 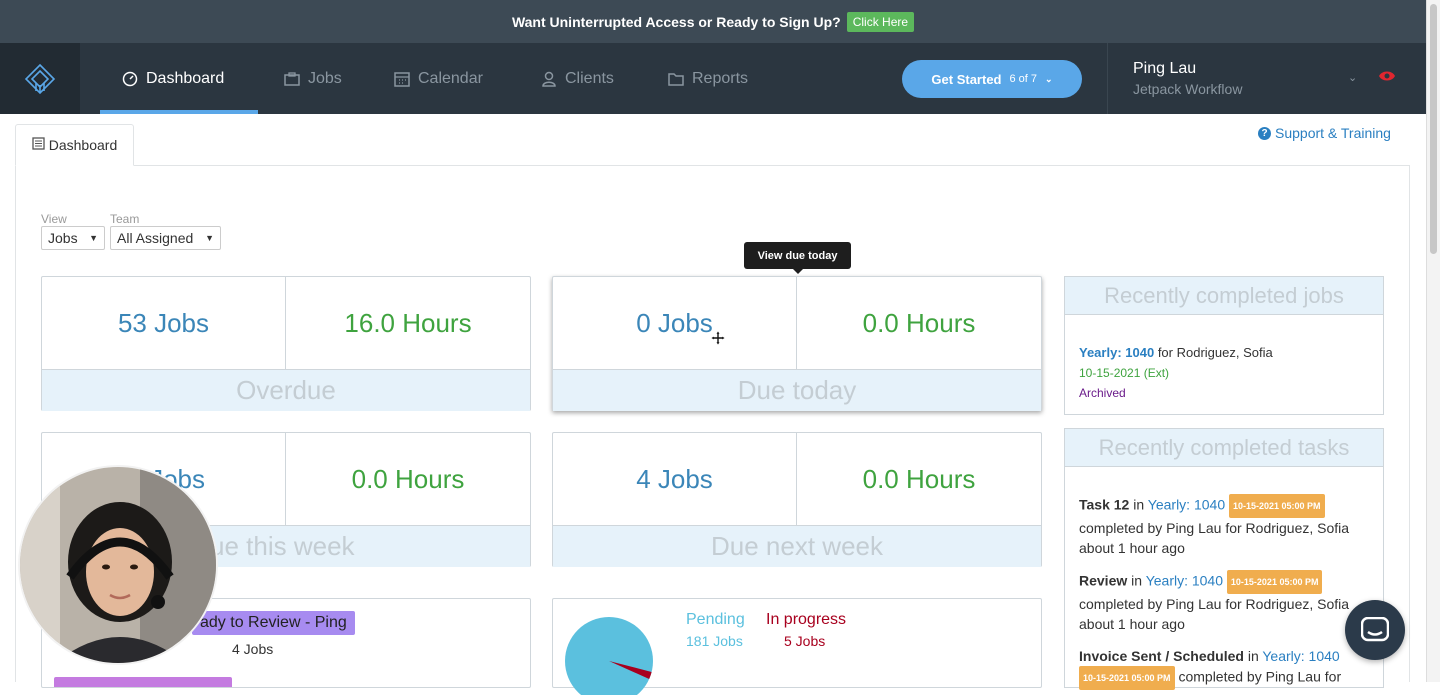 I want to click on task-completed-by: completed by Ping Lau for, so click(x=1260, y=676).